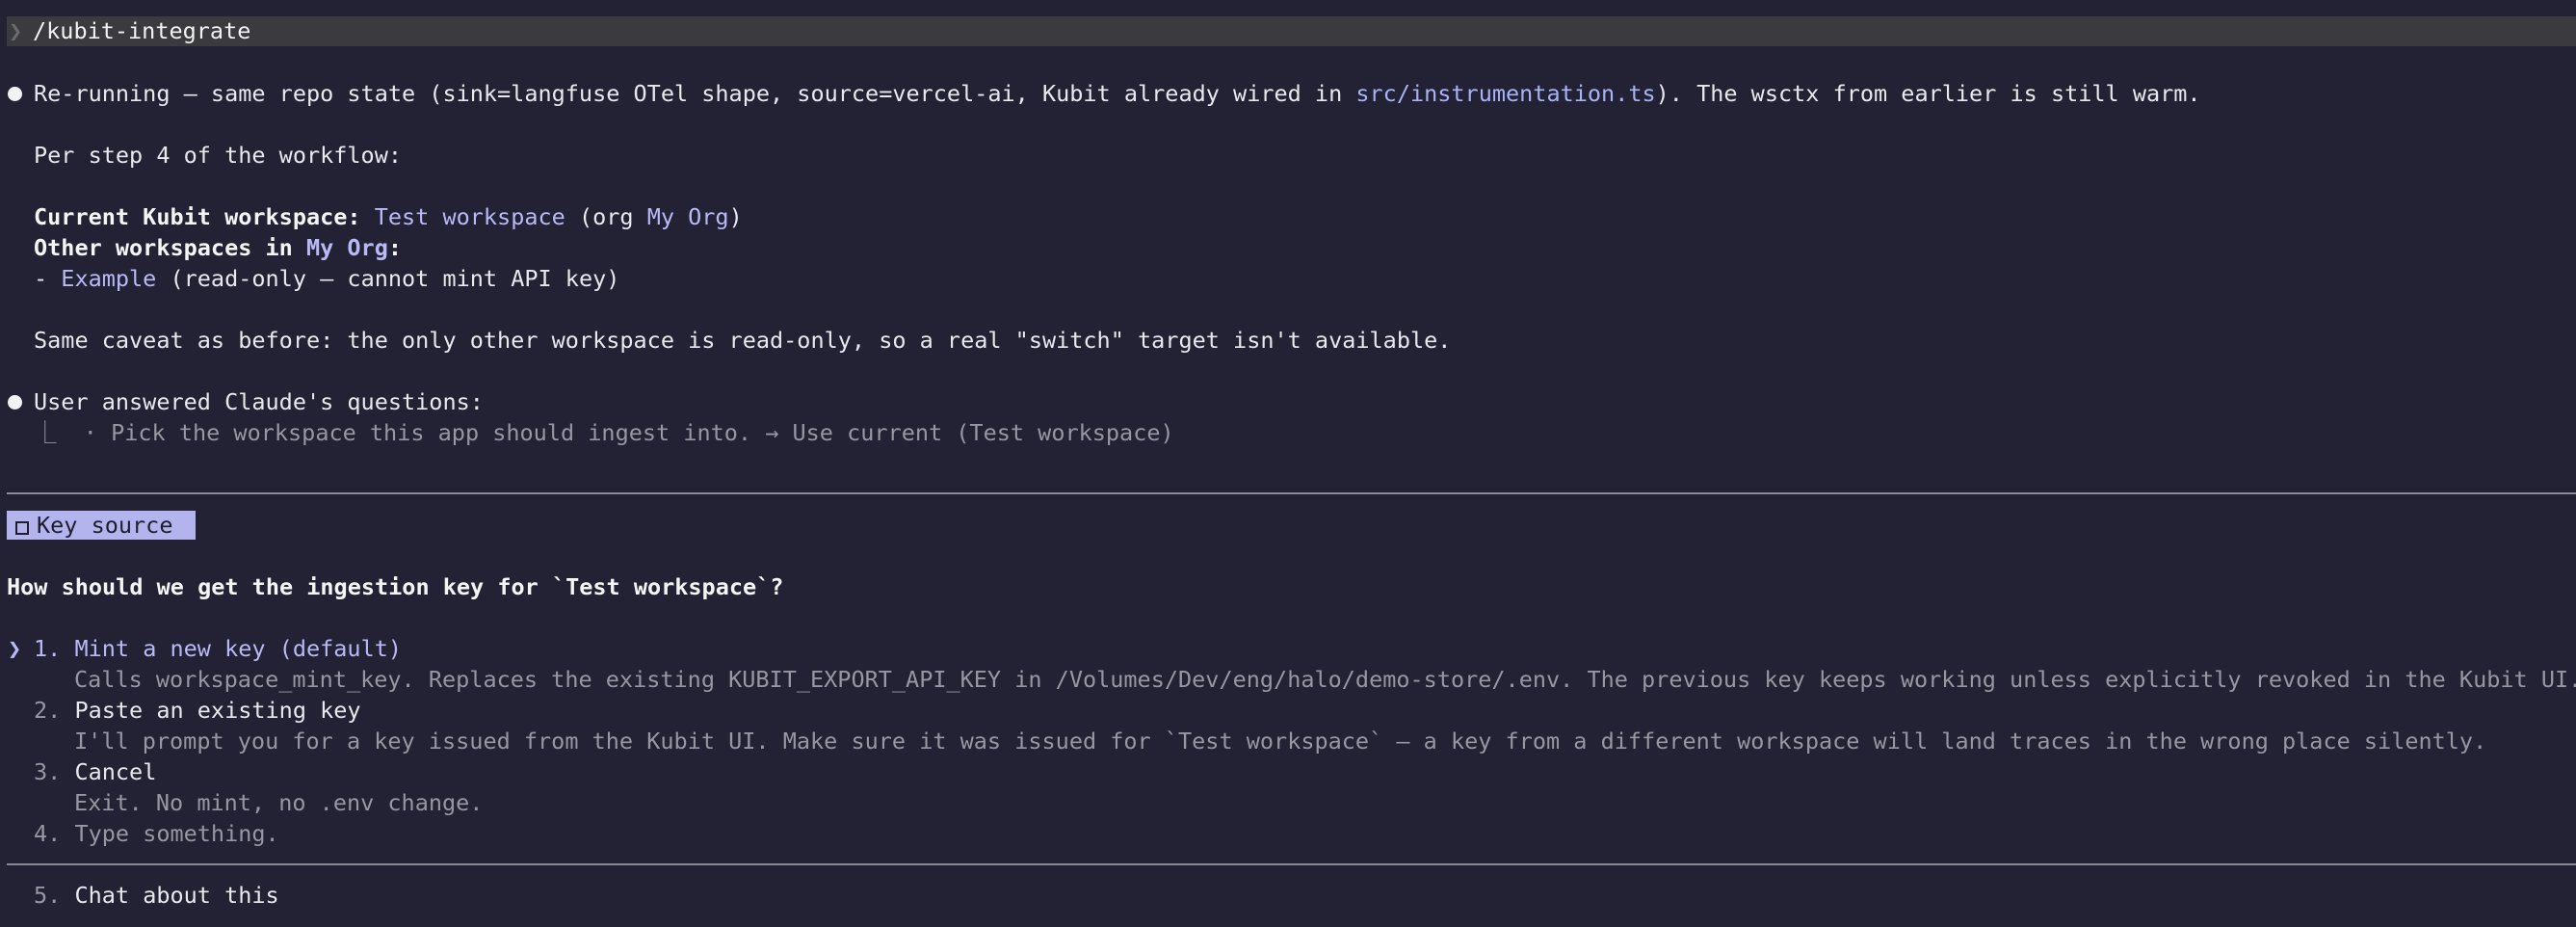  What do you see at coordinates (22, 528) in the screenshot?
I see `checkbox-icon` at bounding box center [22, 528].